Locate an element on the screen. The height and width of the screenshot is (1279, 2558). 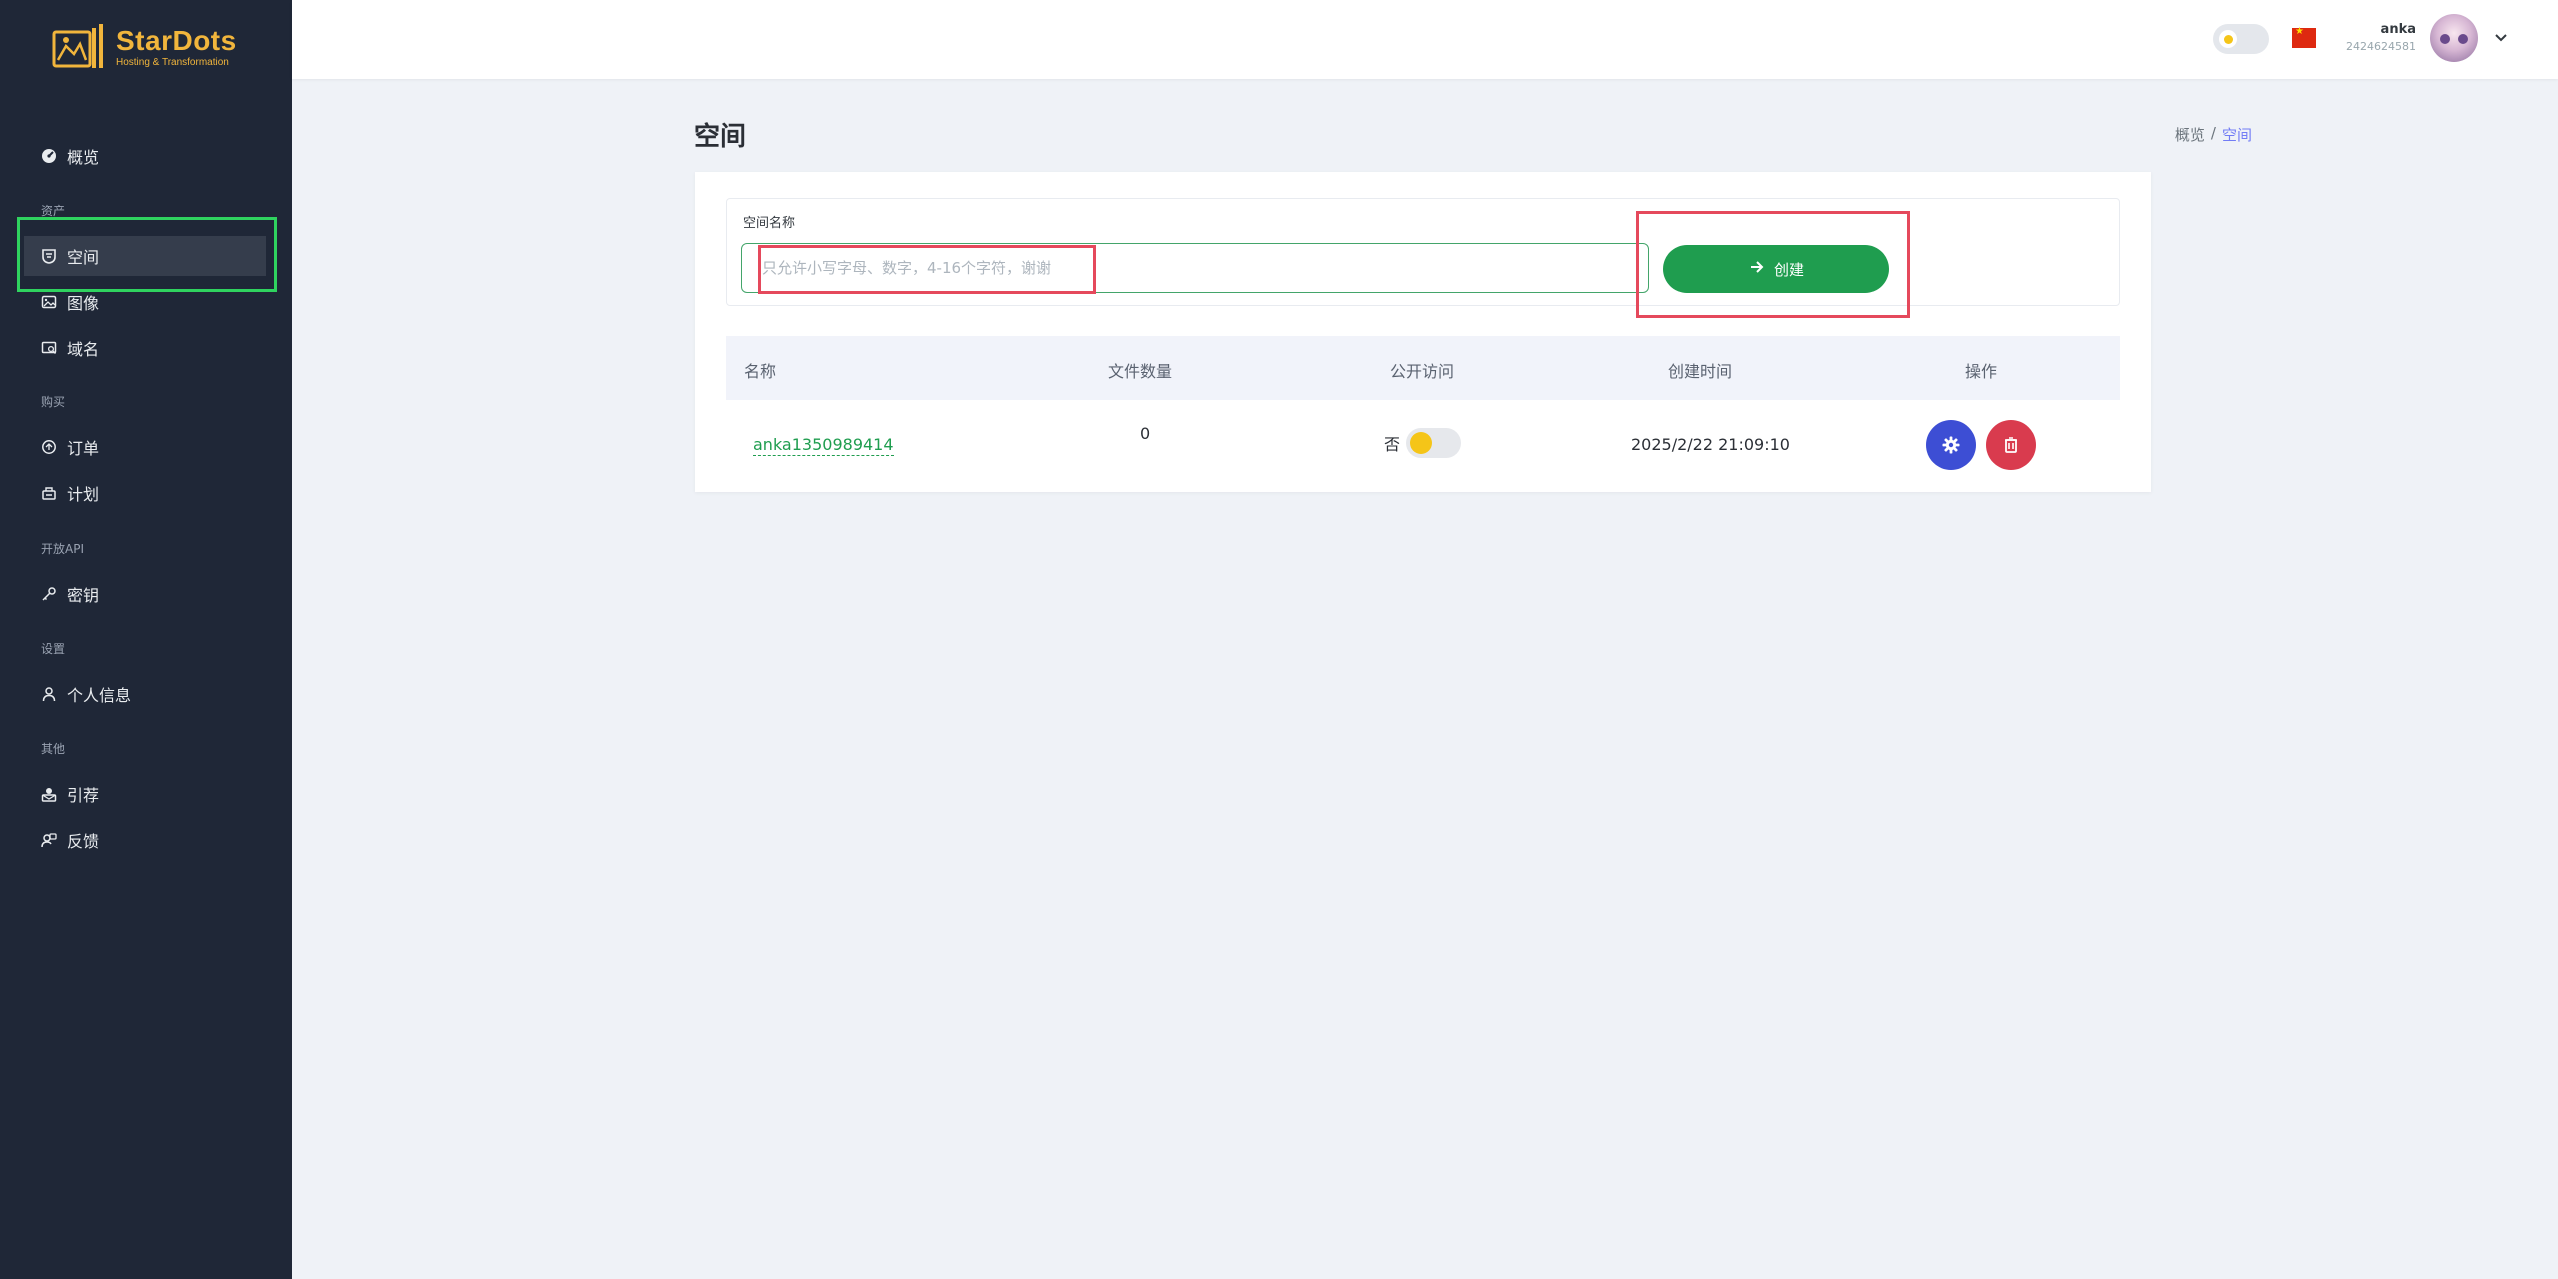
avatar is located at coordinates (2454, 38).